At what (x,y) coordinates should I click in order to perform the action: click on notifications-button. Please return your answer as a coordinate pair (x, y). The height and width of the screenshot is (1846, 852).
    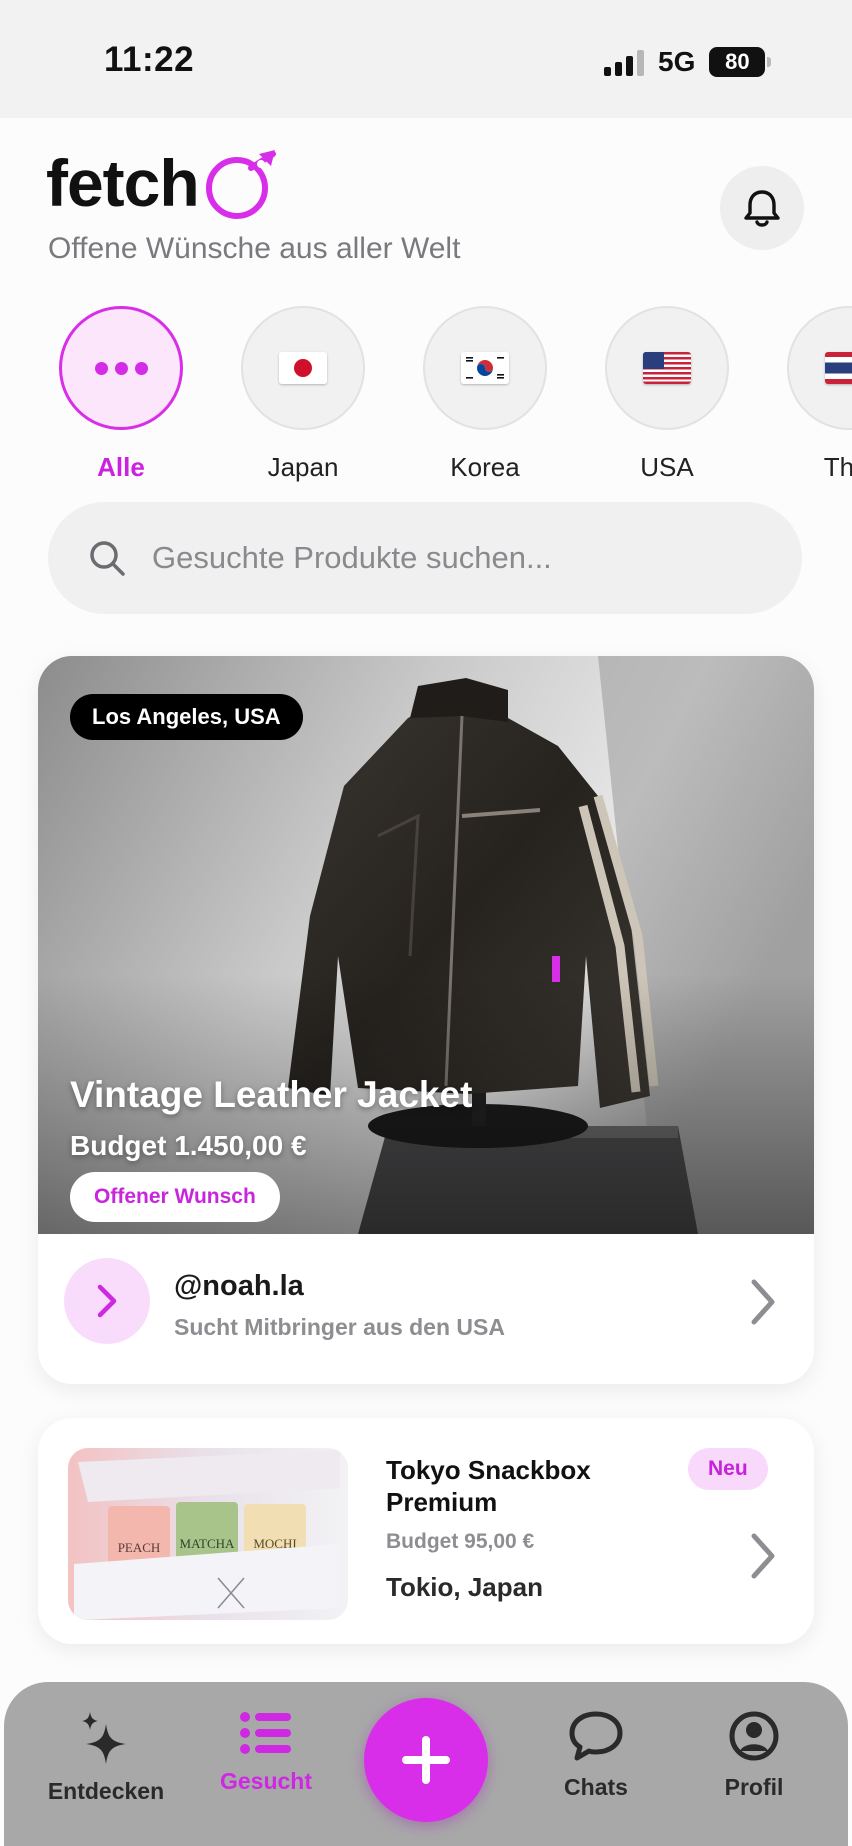
    Looking at the image, I should click on (762, 208).